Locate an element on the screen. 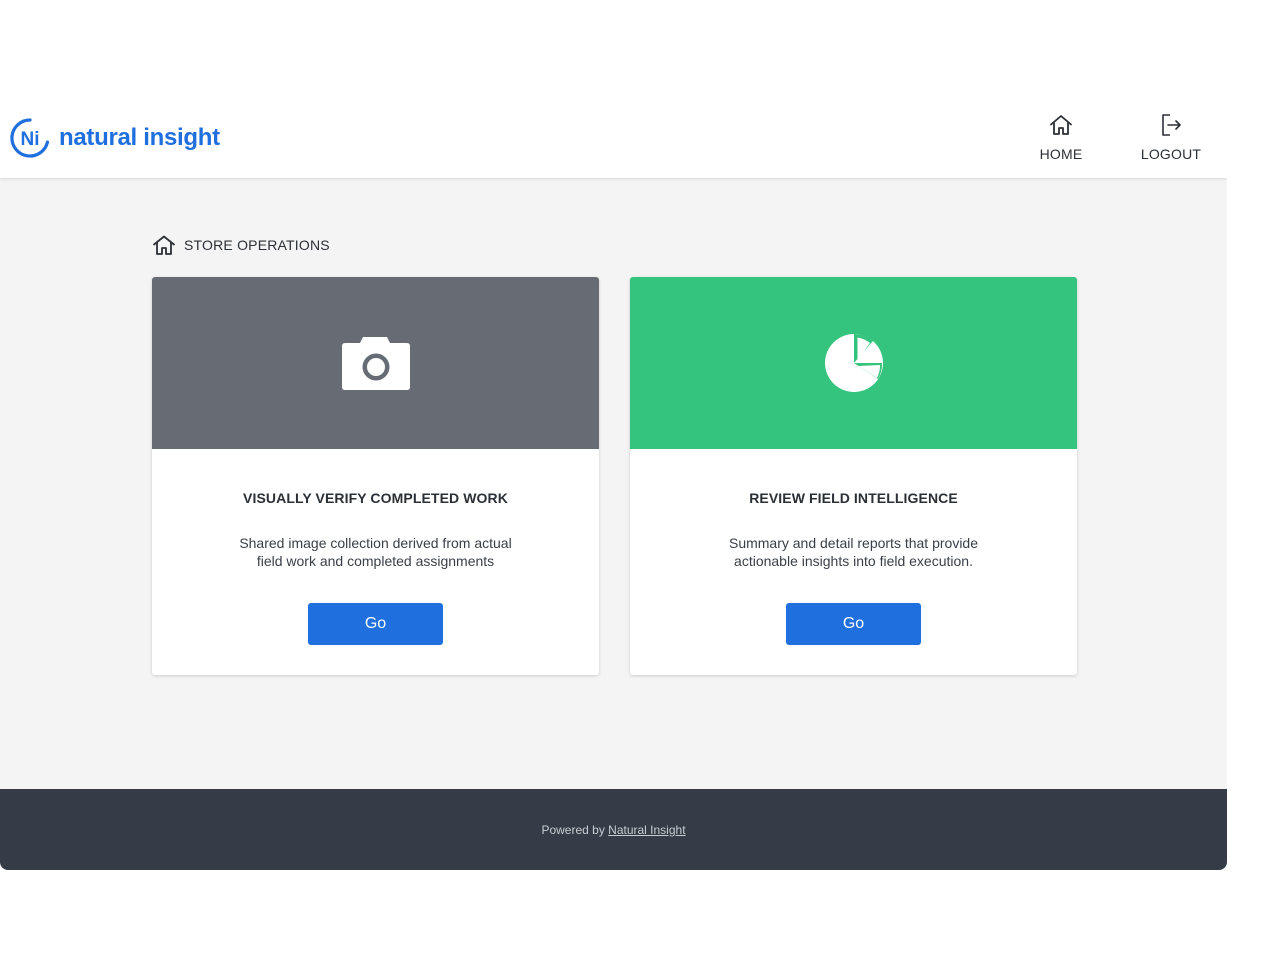 Image resolution: width=1265 pixels, height=966 pixels. logo-mark-icon: Ni is located at coordinates (30, 138).